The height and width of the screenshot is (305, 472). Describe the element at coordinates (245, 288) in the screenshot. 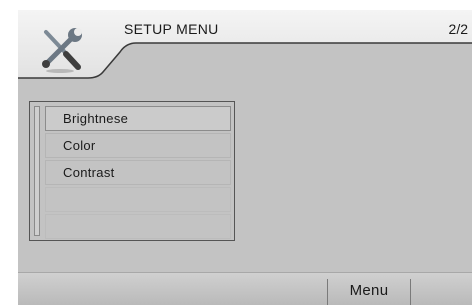

I see `footer-bar: Menu` at that location.